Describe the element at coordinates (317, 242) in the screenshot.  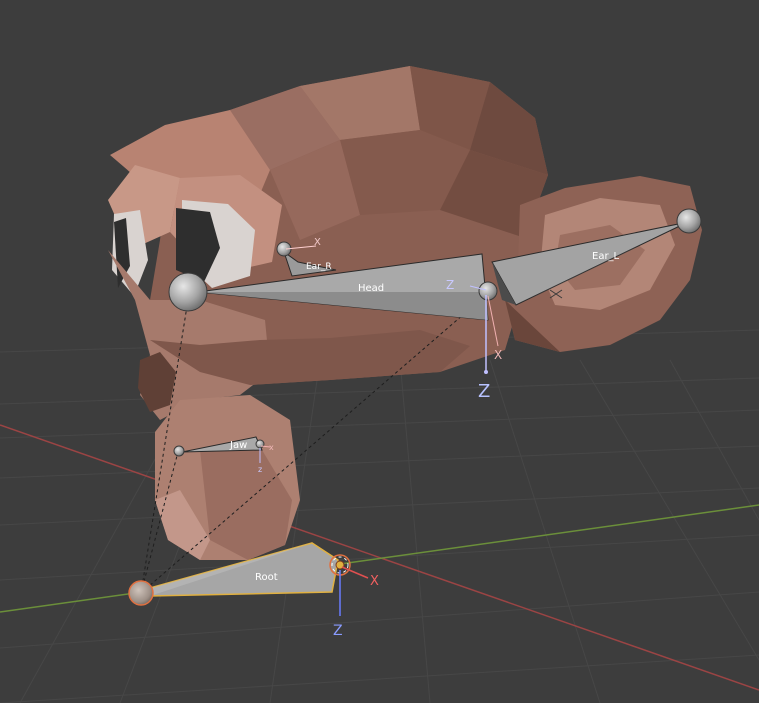
I see `ear-r-axis-x-label: X` at that location.